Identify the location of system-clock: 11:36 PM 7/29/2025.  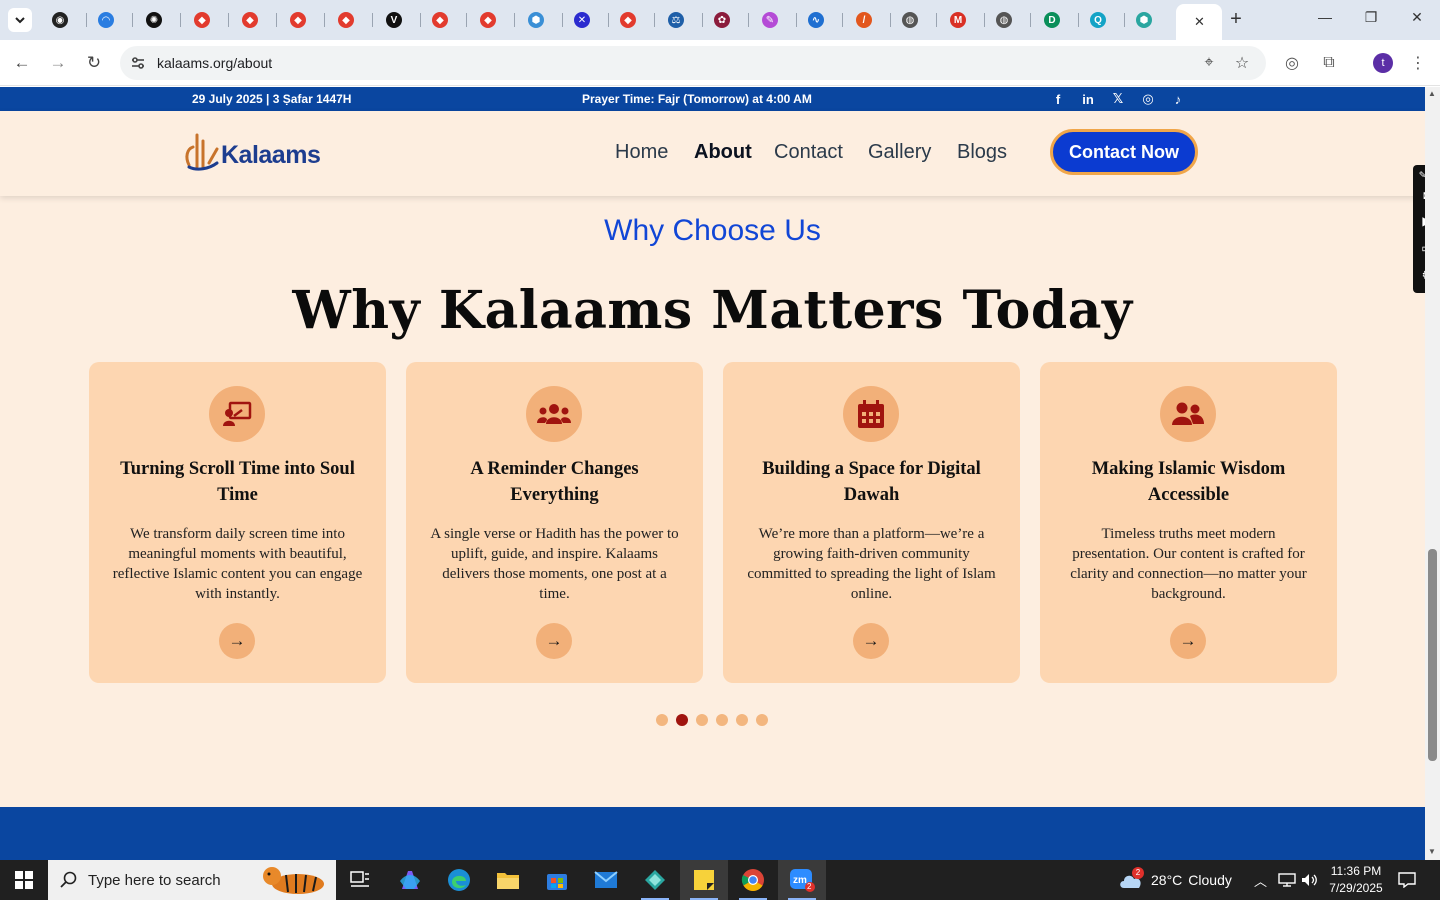
(1356, 880).